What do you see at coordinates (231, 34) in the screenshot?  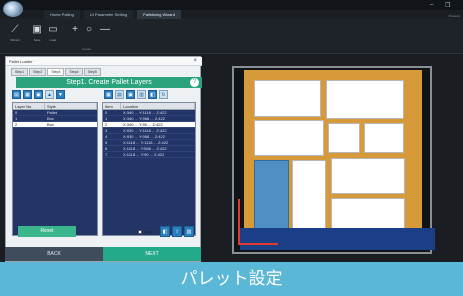 I see `ribbon-toolbar: ⟋ Wizard ▣ Save ▭ Load + ○ — Create Property` at bounding box center [231, 34].